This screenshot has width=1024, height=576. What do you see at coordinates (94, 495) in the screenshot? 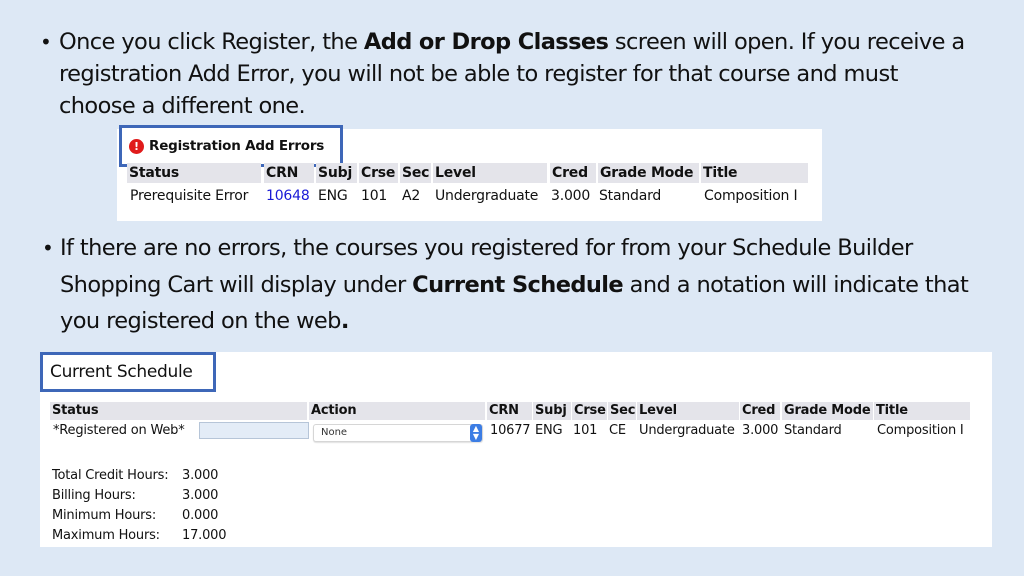
I see `hours-label: Billing Hours:` at bounding box center [94, 495].